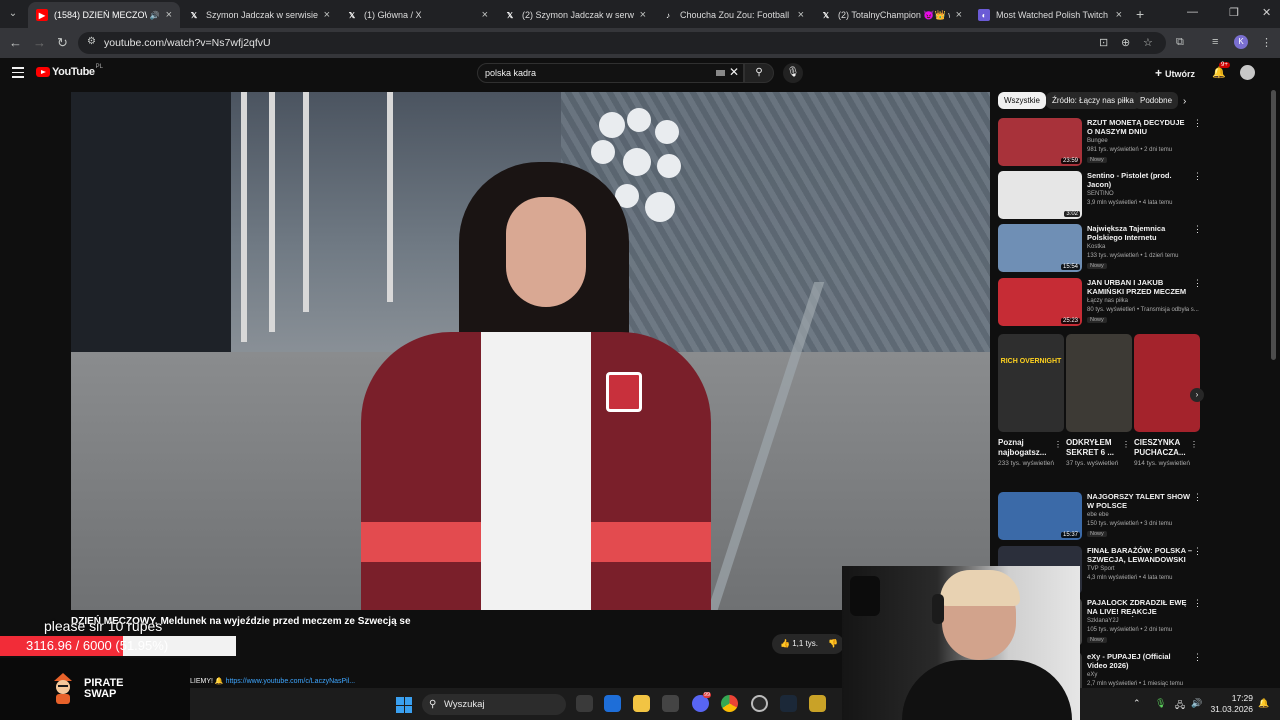 Image resolution: width=1280 pixels, height=720 pixels. Describe the element at coordinates (1266, 12) in the screenshot. I see `close-window-icon: ✕` at that location.